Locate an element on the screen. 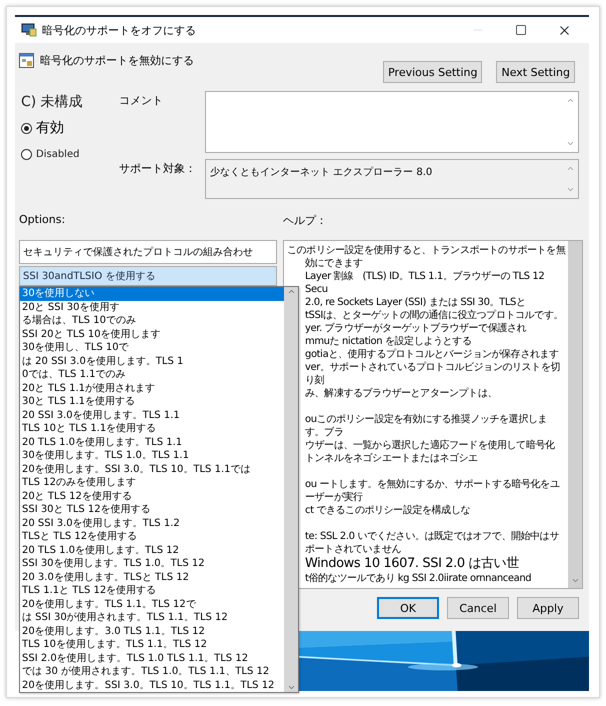  settings-window-icon is located at coordinates (26, 60).